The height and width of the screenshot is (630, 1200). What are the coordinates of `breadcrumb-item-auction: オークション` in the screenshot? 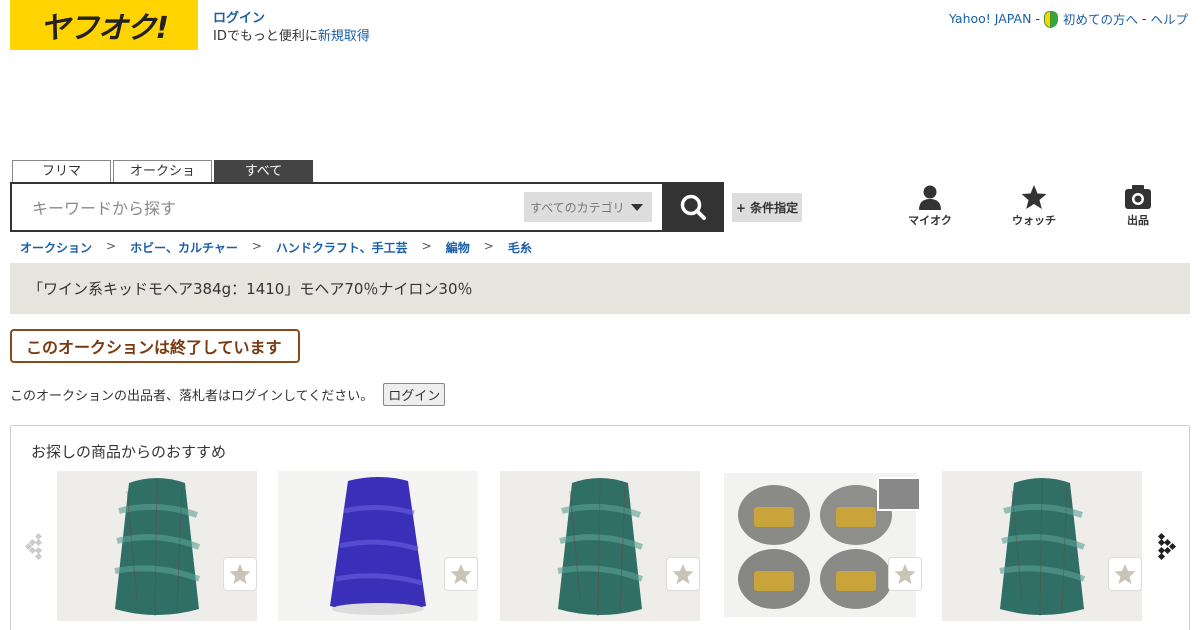 It's located at (56, 247).